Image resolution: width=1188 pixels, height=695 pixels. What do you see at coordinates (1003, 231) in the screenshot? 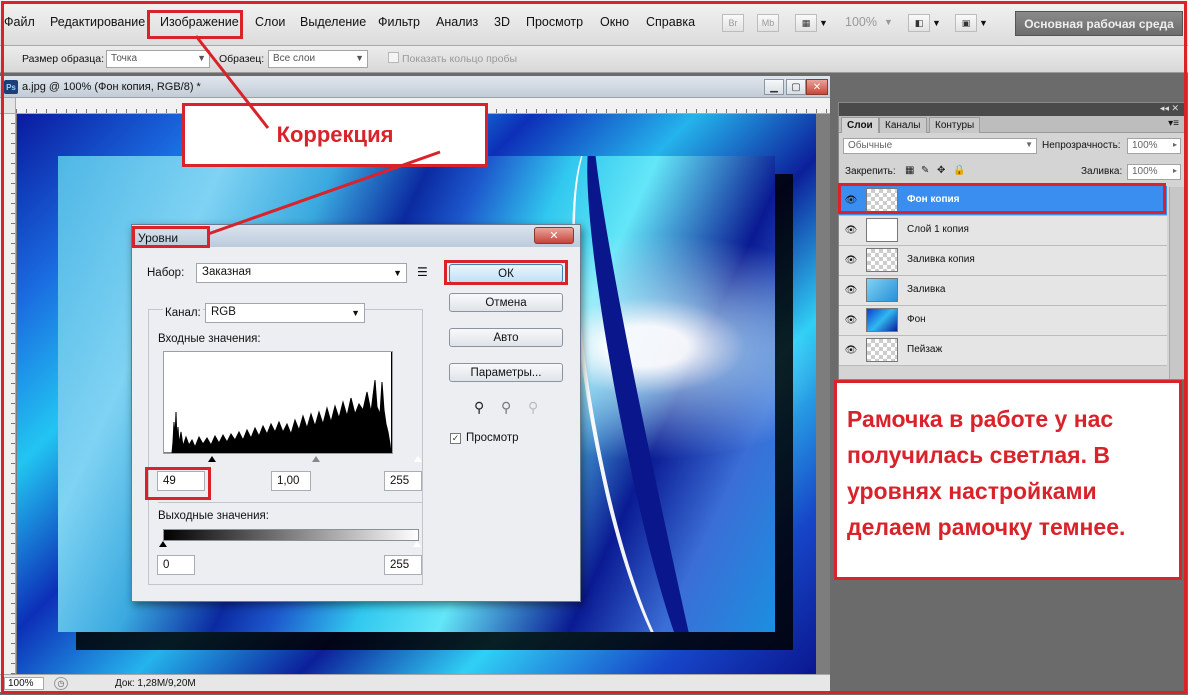
I see `layer-row: 👁 Слой 1 копия` at bounding box center [1003, 231].